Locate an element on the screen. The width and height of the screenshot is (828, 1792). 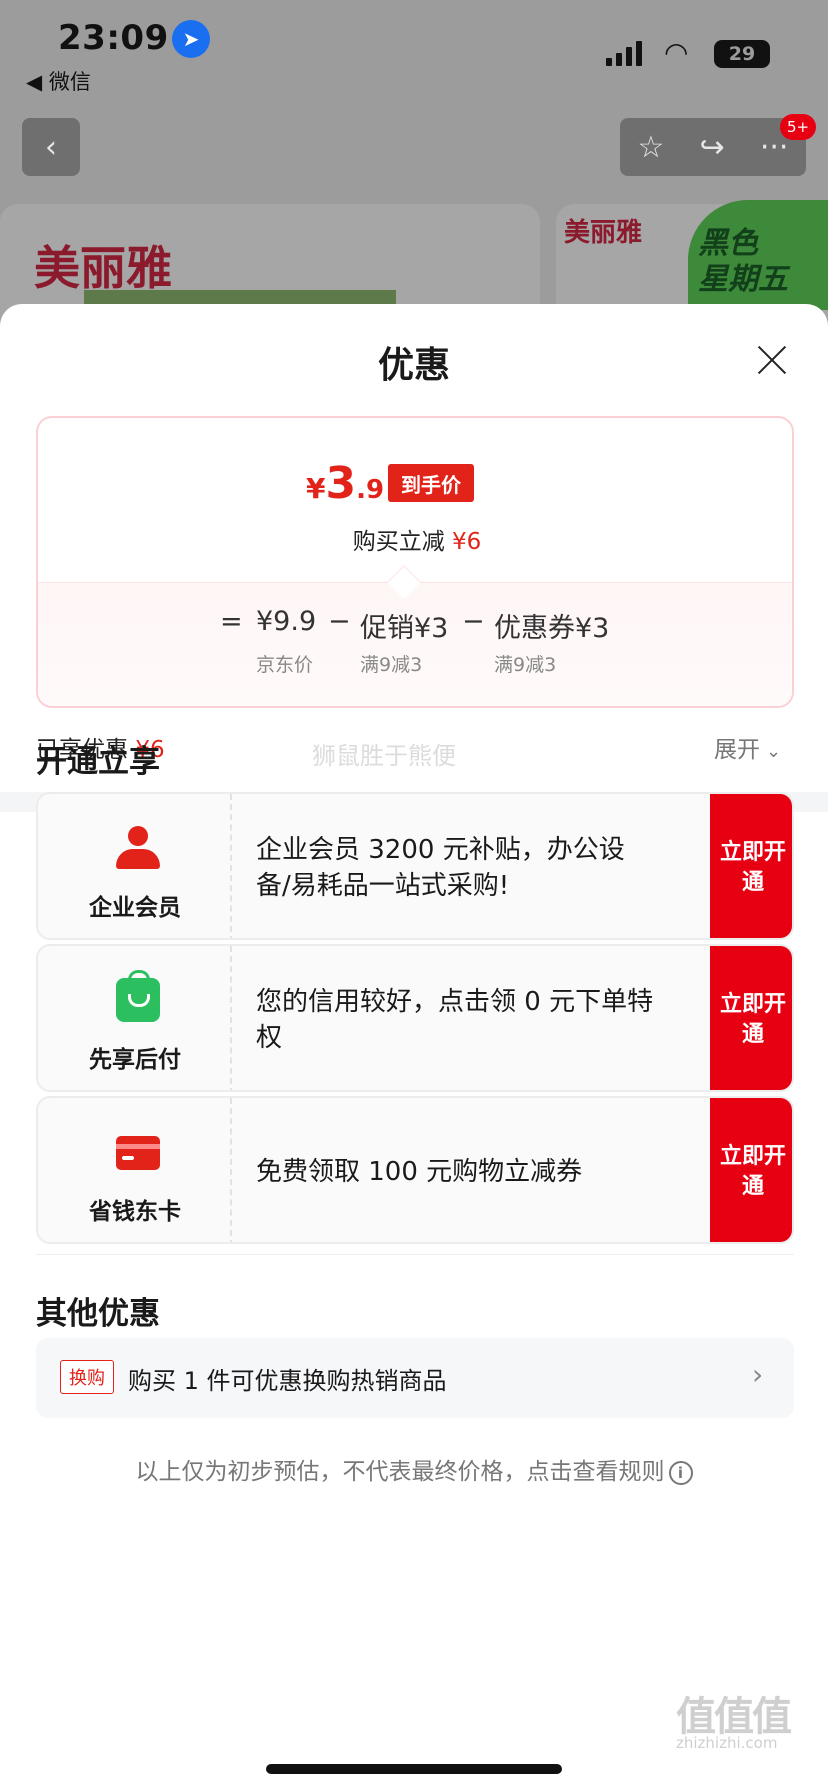
membership-card-pay-later: 先享后付 您的信用较好，点击领 0 元下单特权 立即开通 is located at coordinates (415, 1018).